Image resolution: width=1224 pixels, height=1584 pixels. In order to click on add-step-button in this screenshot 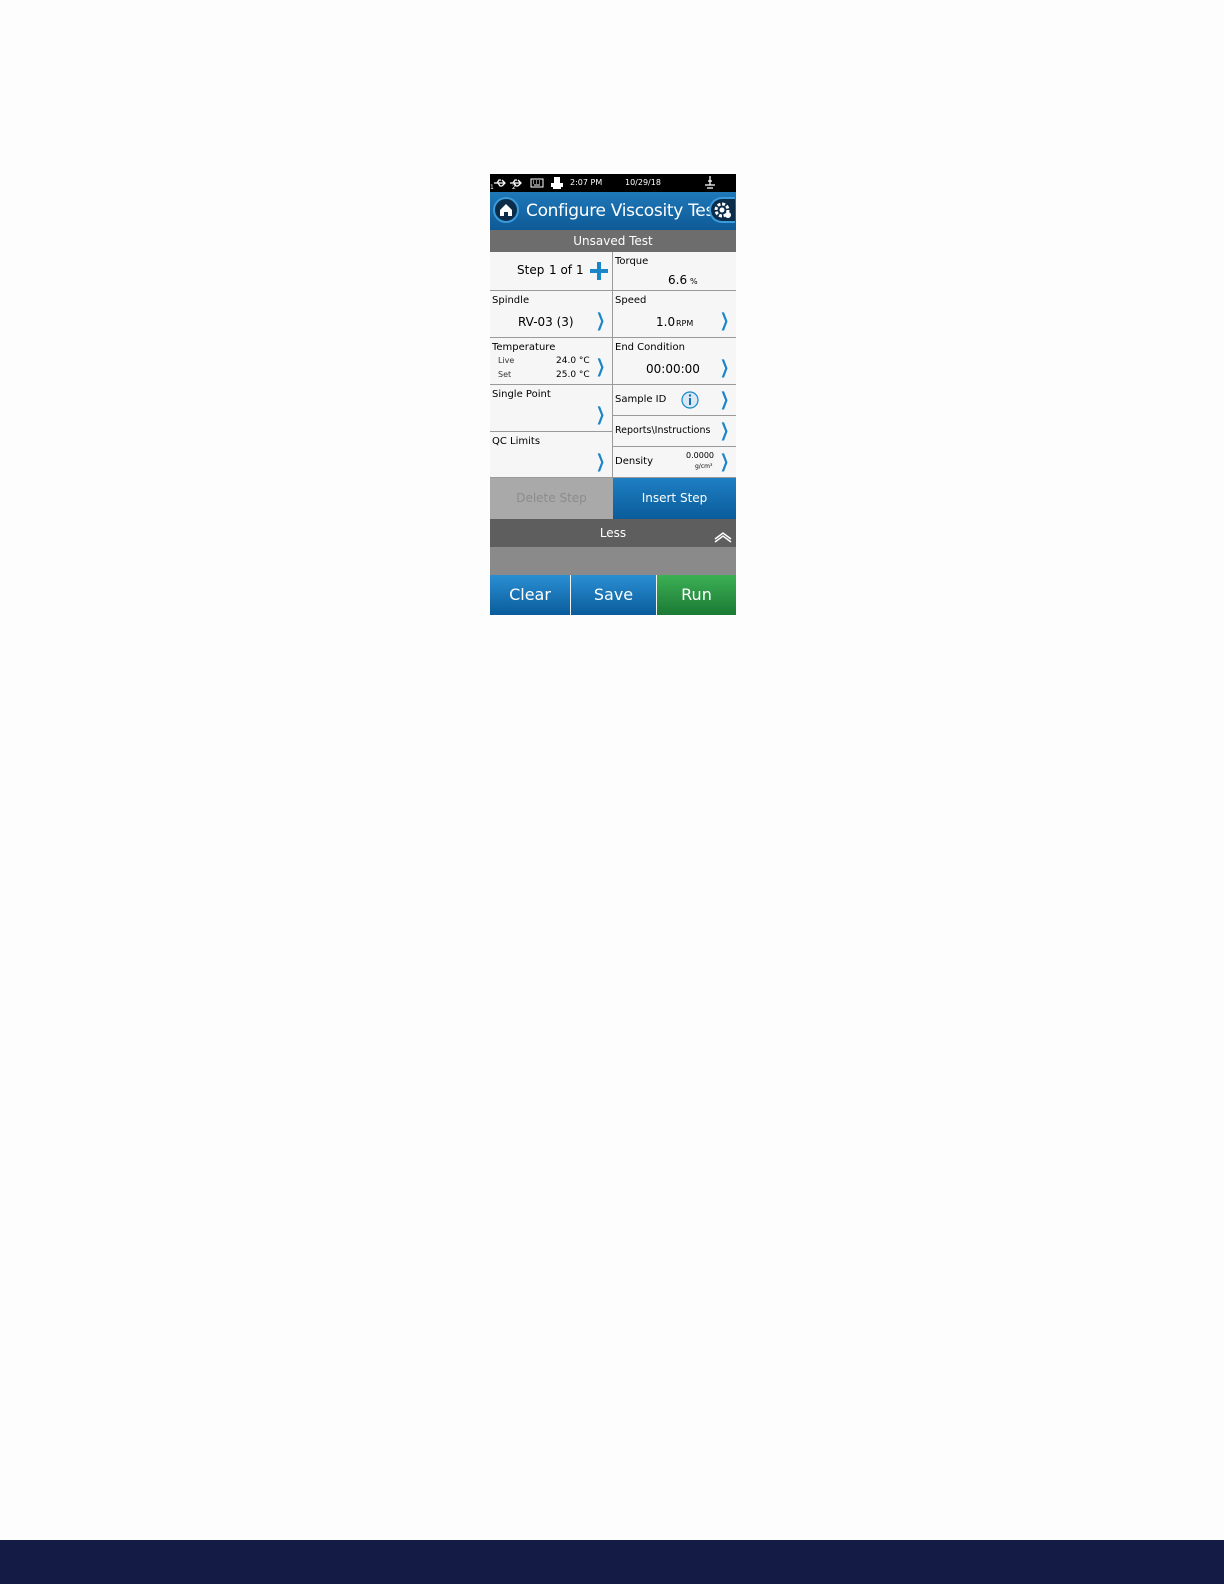, I will do `click(599, 273)`.